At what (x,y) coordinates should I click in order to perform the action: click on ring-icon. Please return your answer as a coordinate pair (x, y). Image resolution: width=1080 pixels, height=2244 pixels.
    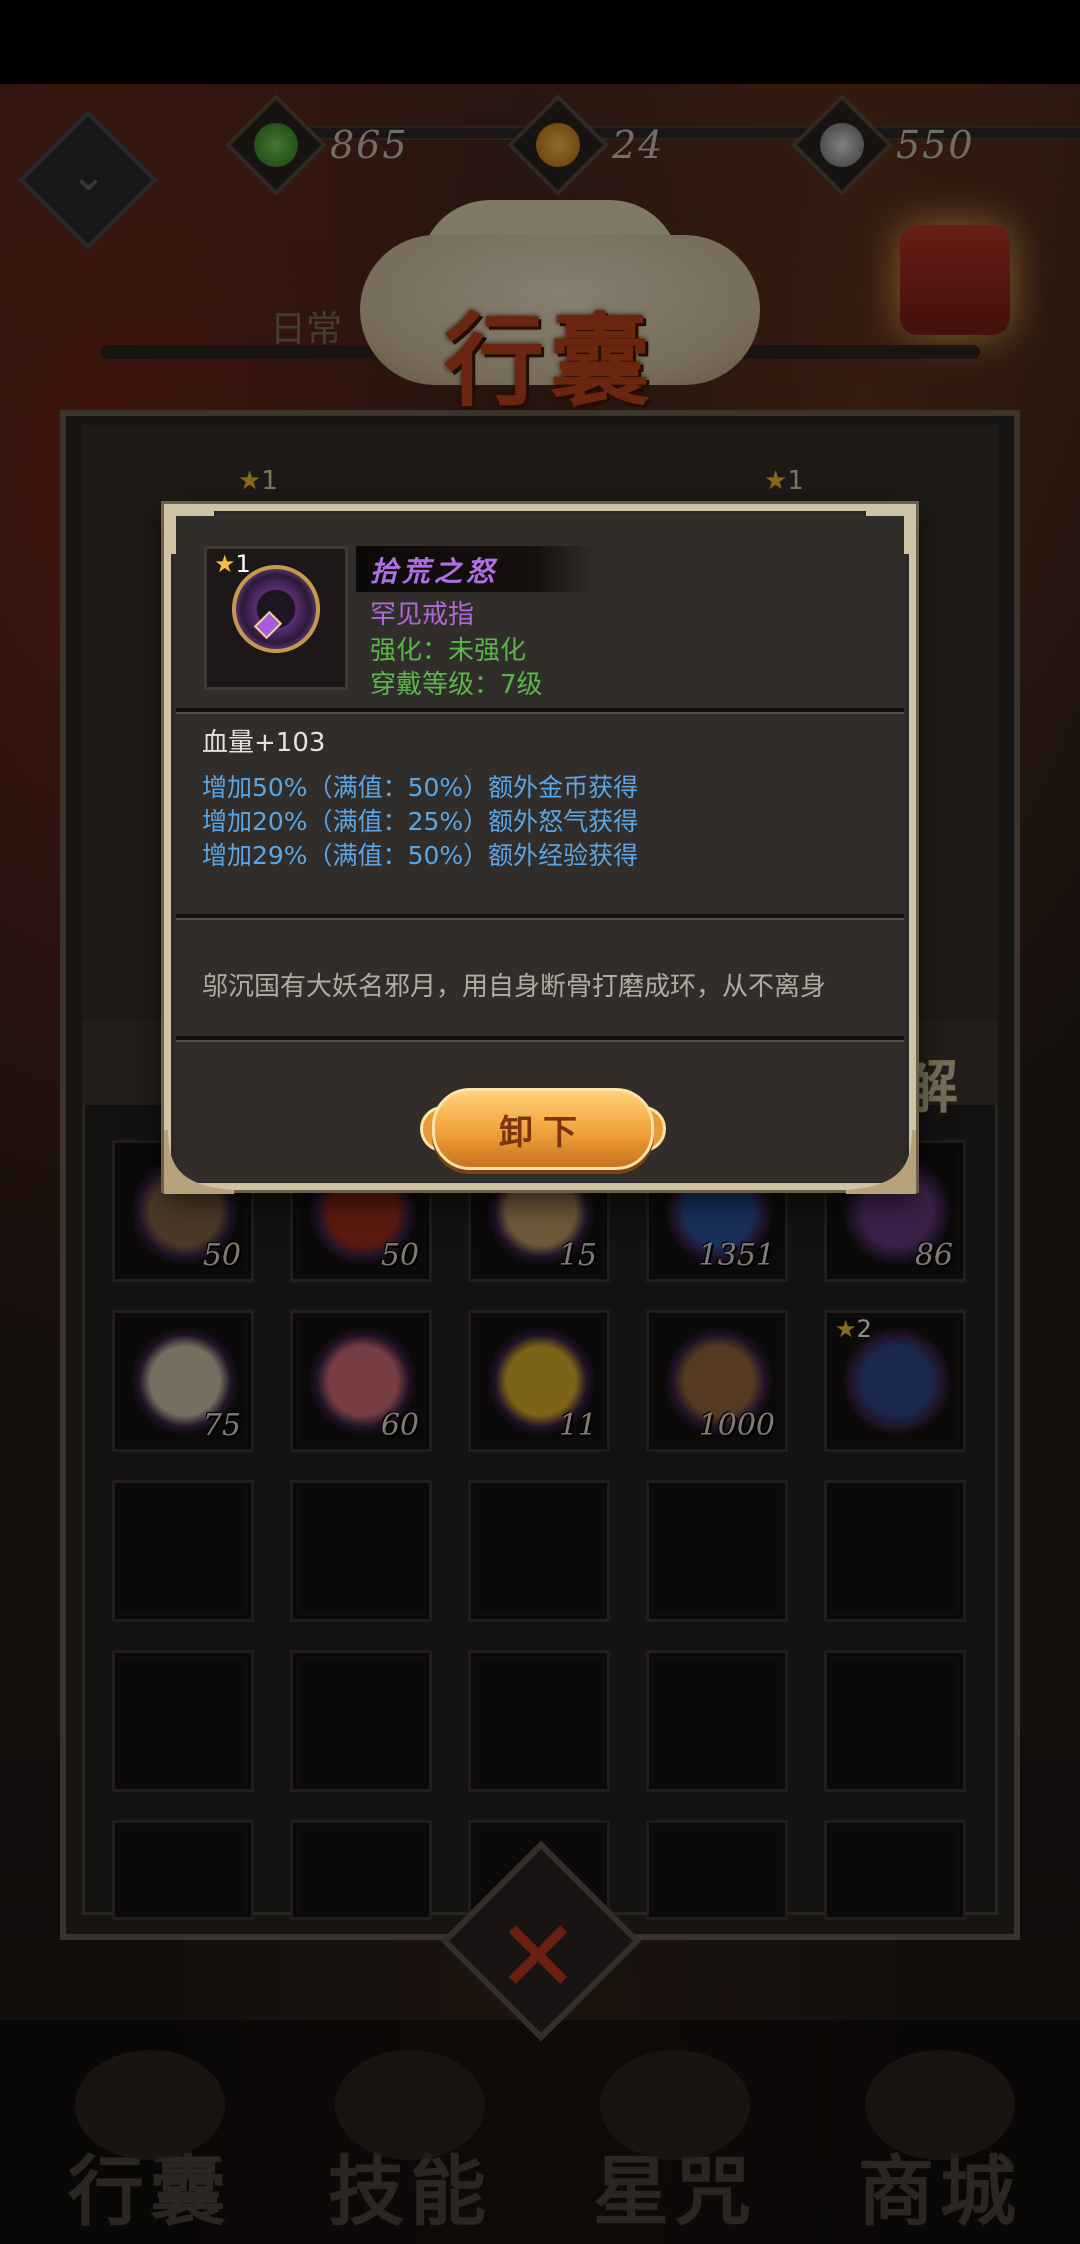
    Looking at the image, I should click on (276, 609).